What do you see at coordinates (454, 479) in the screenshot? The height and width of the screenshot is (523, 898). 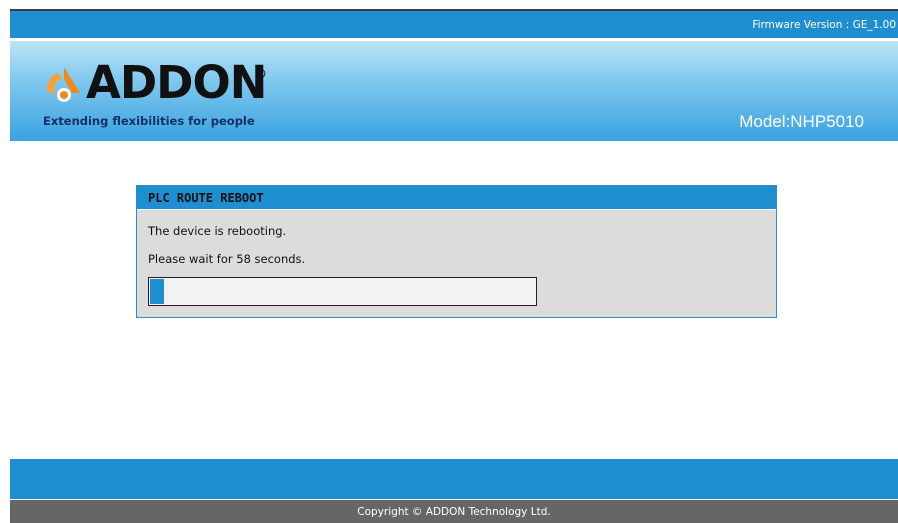 I see `footer-bar` at bounding box center [454, 479].